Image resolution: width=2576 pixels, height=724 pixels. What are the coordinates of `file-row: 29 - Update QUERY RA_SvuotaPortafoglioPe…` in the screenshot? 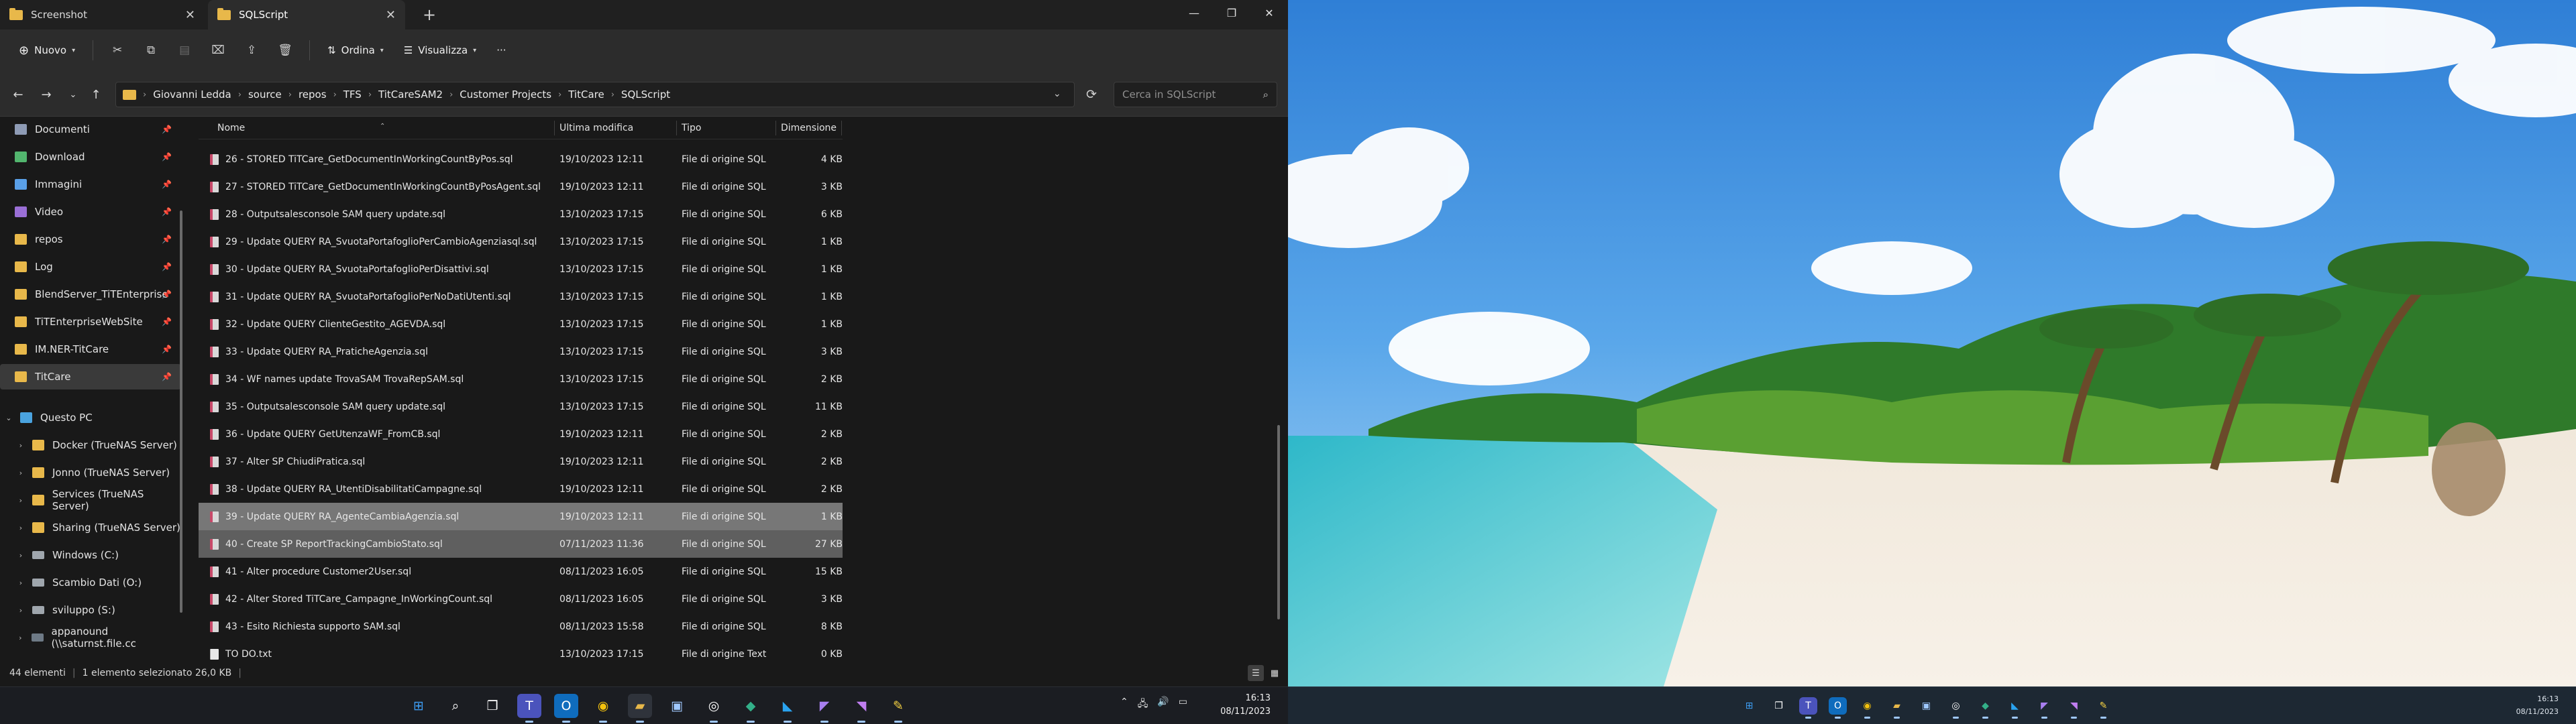 It's located at (521, 241).